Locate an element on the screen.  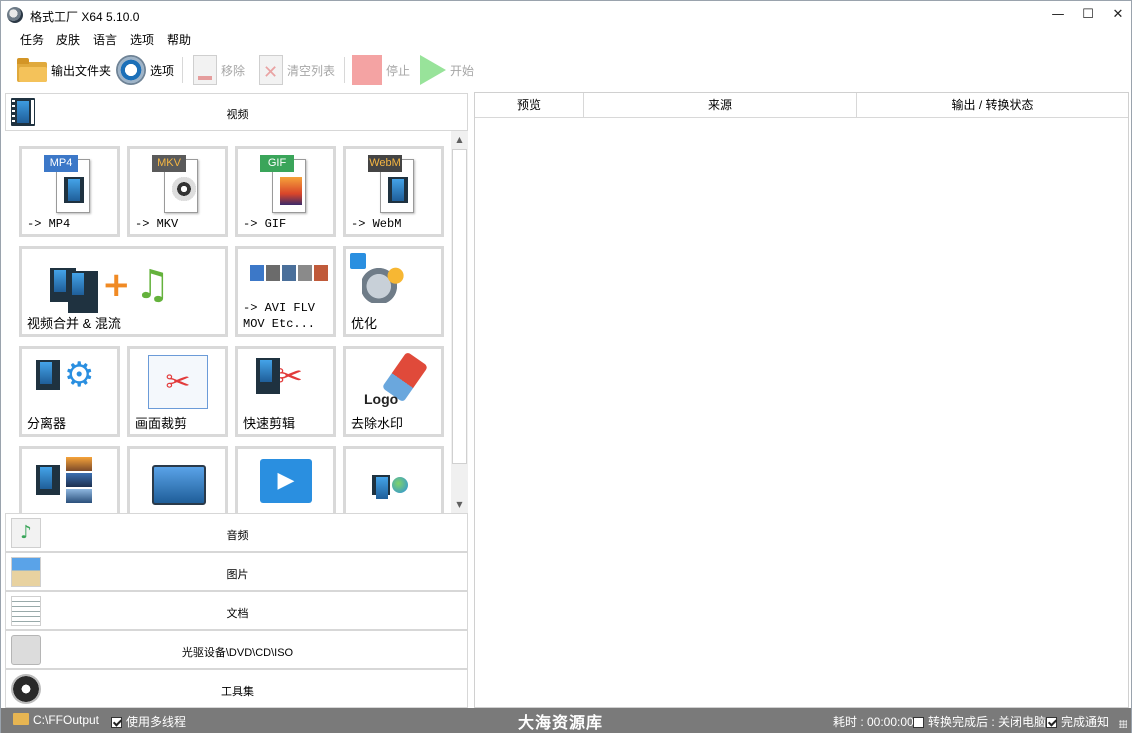
category-audio: ♪ 音频 is located at coordinates (236, 532).